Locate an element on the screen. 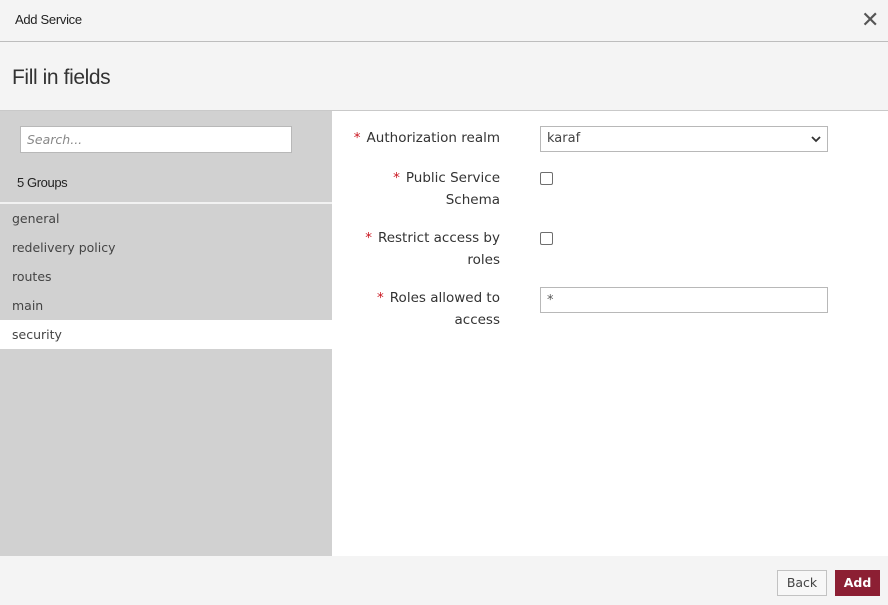  label-text: roles is located at coordinates (483, 260).